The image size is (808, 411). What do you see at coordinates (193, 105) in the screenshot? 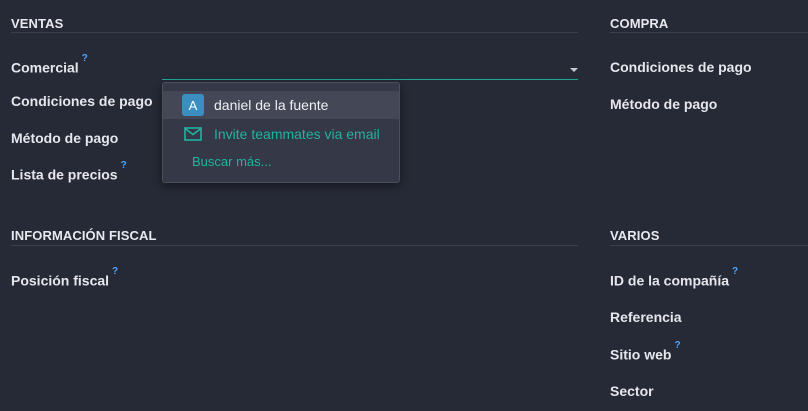
I see `avatar: A` at bounding box center [193, 105].